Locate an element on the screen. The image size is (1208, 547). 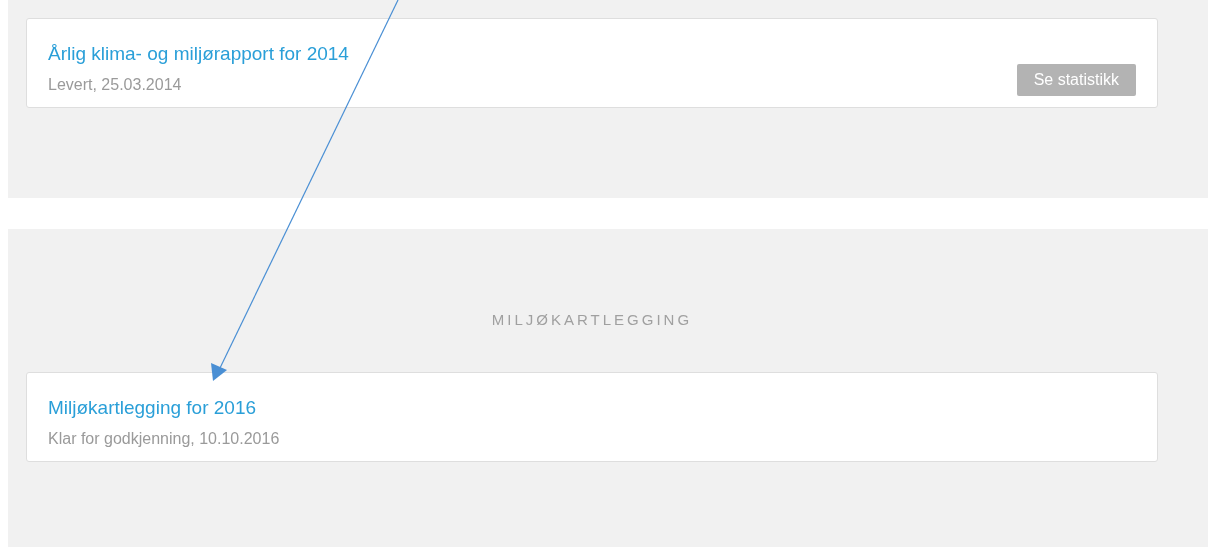
report-title-link: Miljøkartlegging for 2016 is located at coordinates (164, 407).